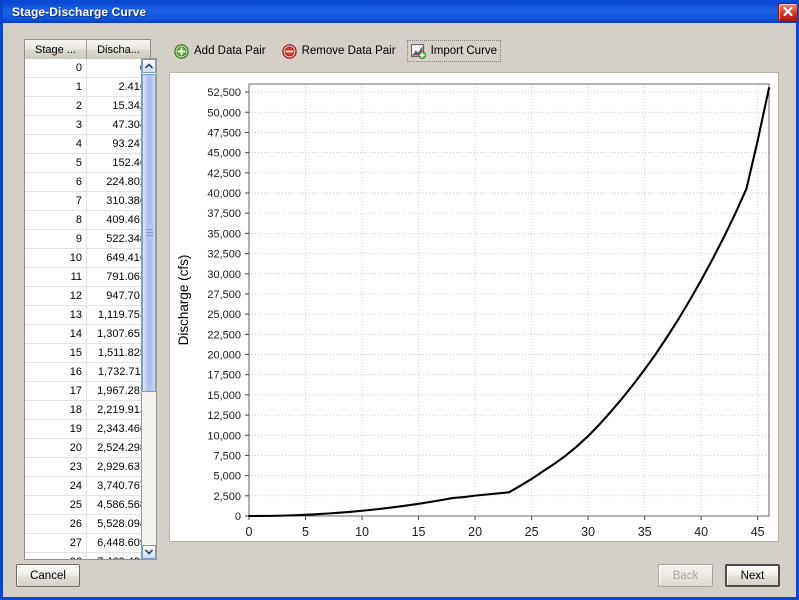  Describe the element at coordinates (87, 296) in the screenshot. I see `table-row: 12 947.701` at that location.